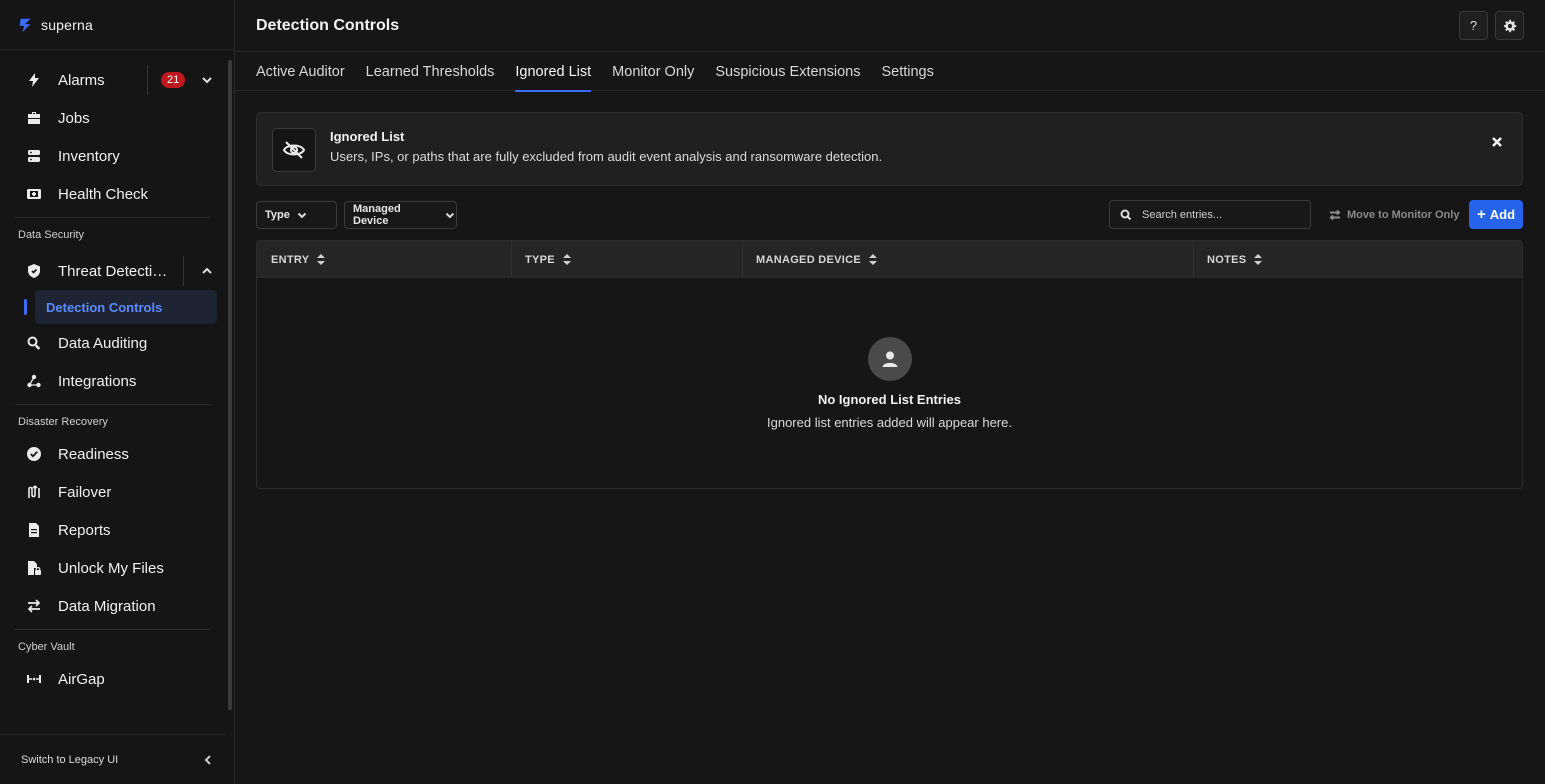 This screenshot has height=784, width=1545. What do you see at coordinates (291, 259) in the screenshot?
I see `column-header-entry: ENTRY` at bounding box center [291, 259].